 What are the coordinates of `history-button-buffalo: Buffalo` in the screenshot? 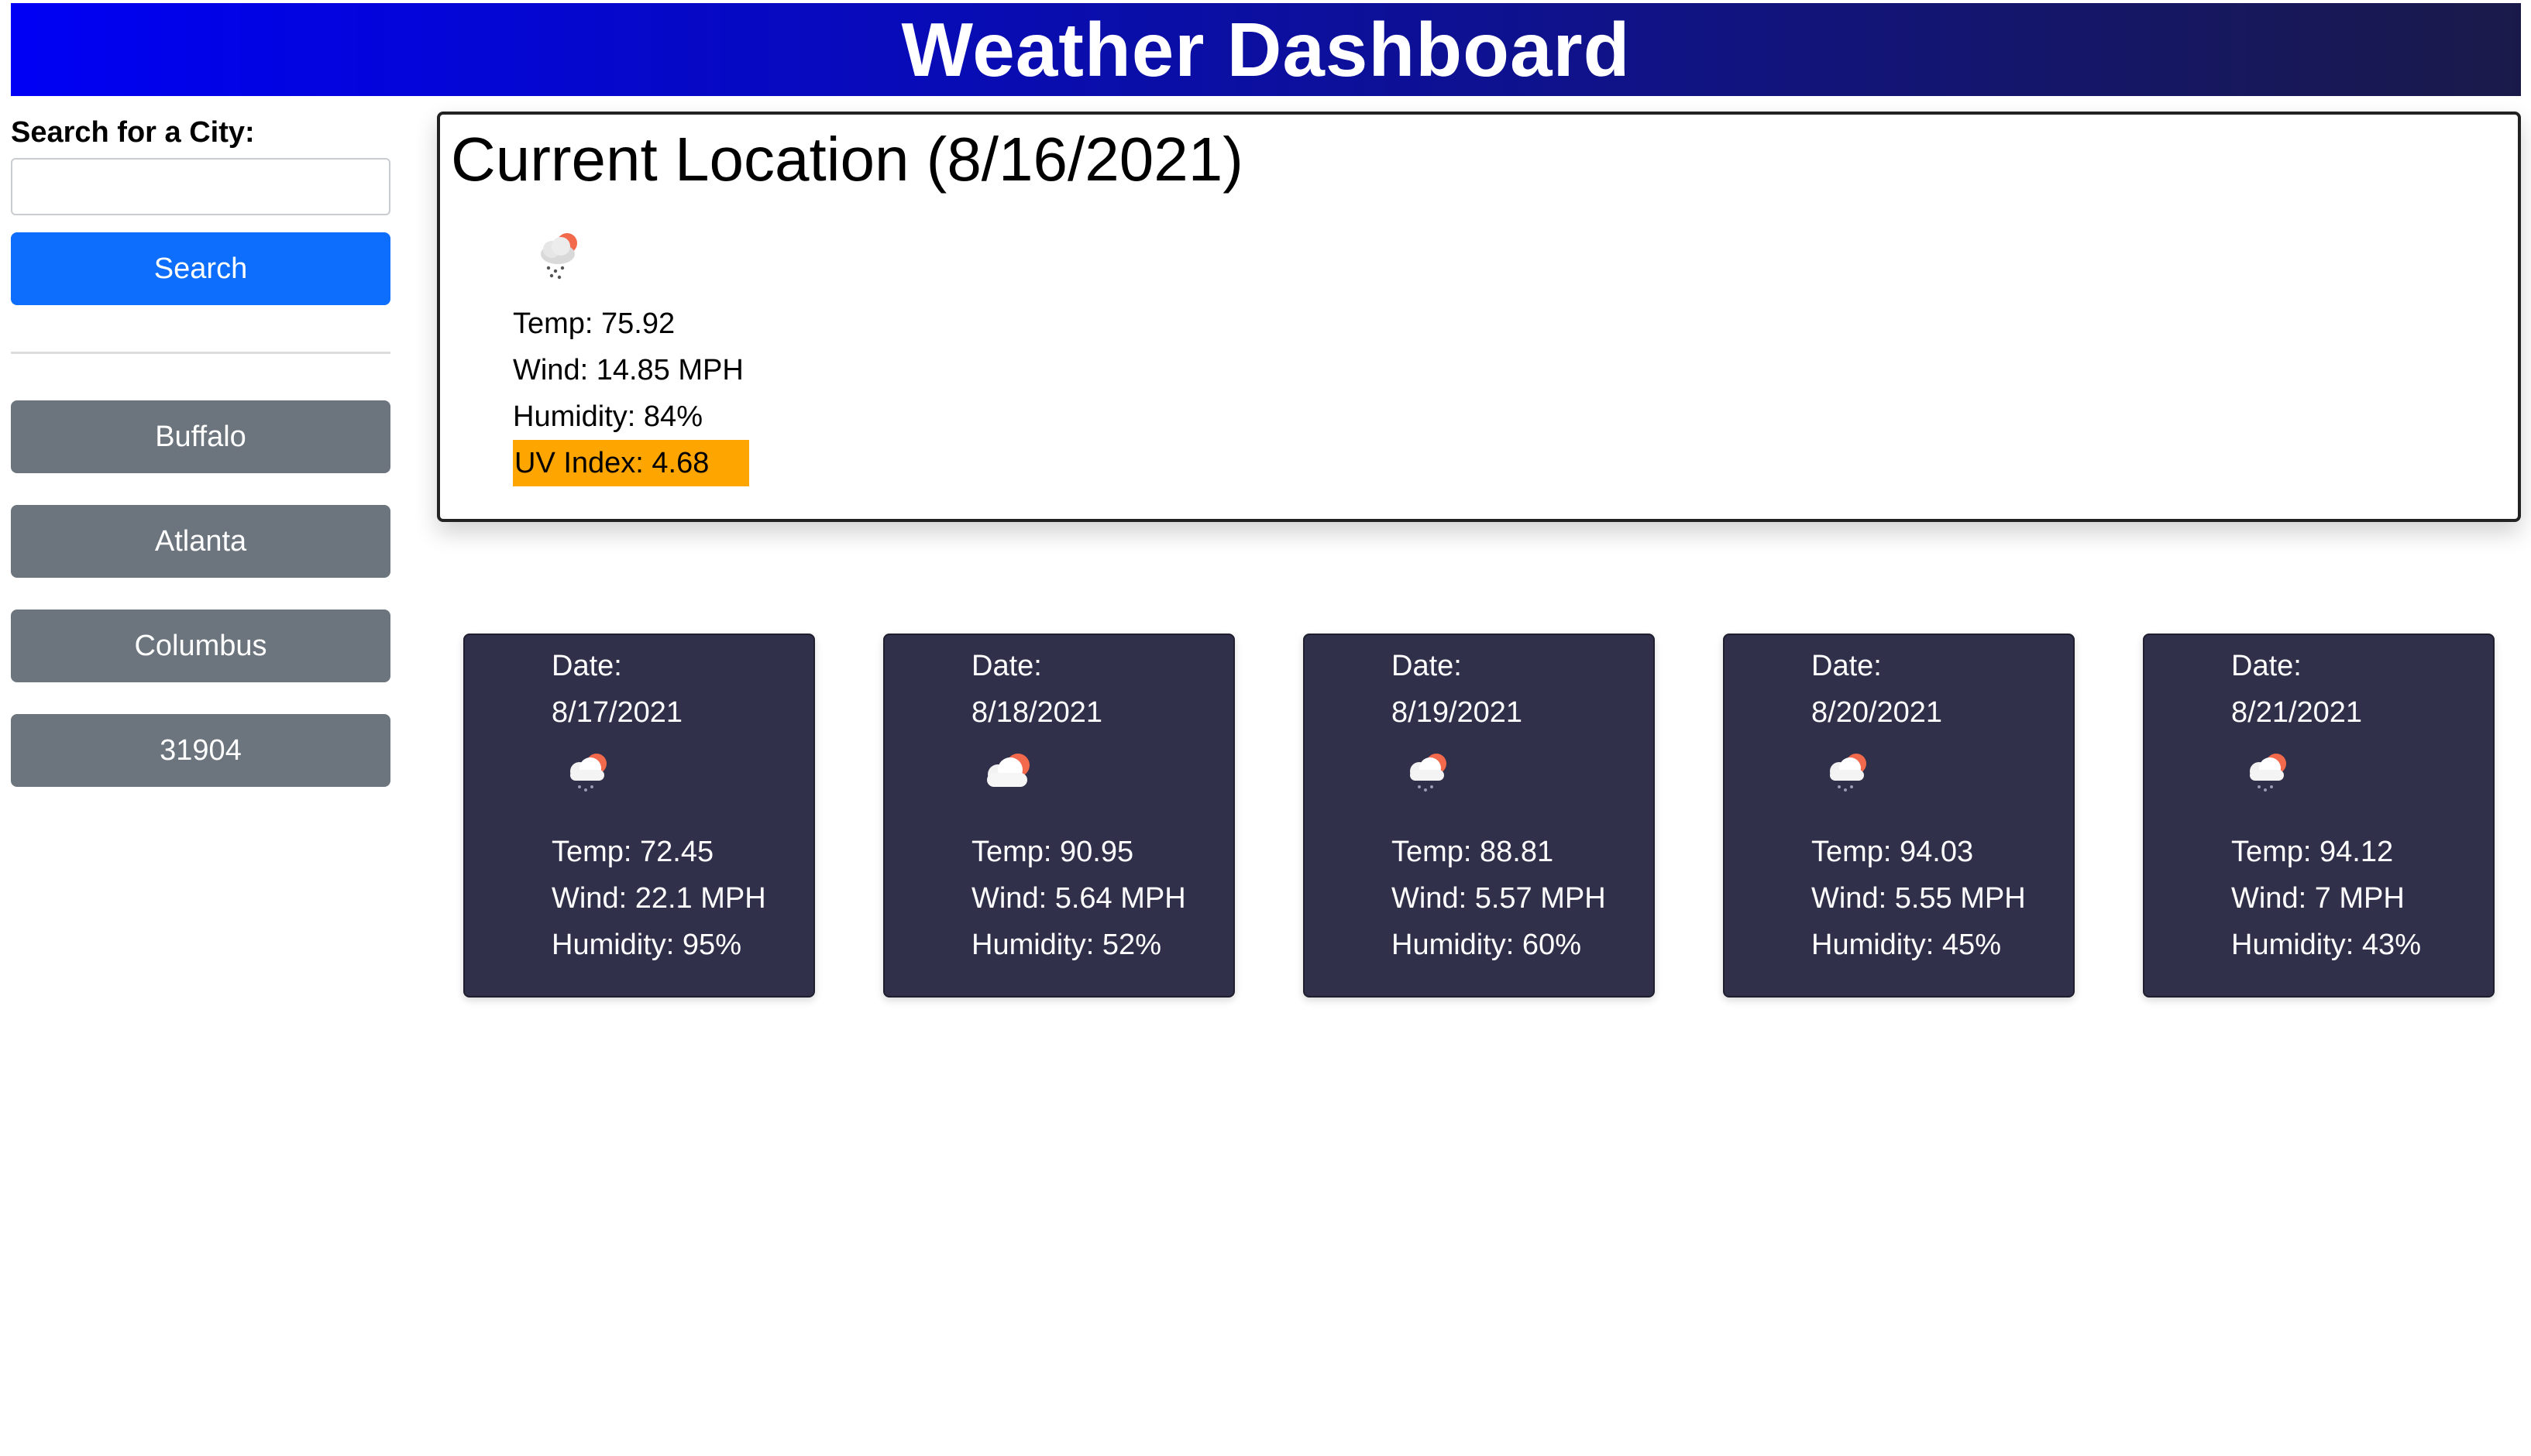 It's located at (200, 437).